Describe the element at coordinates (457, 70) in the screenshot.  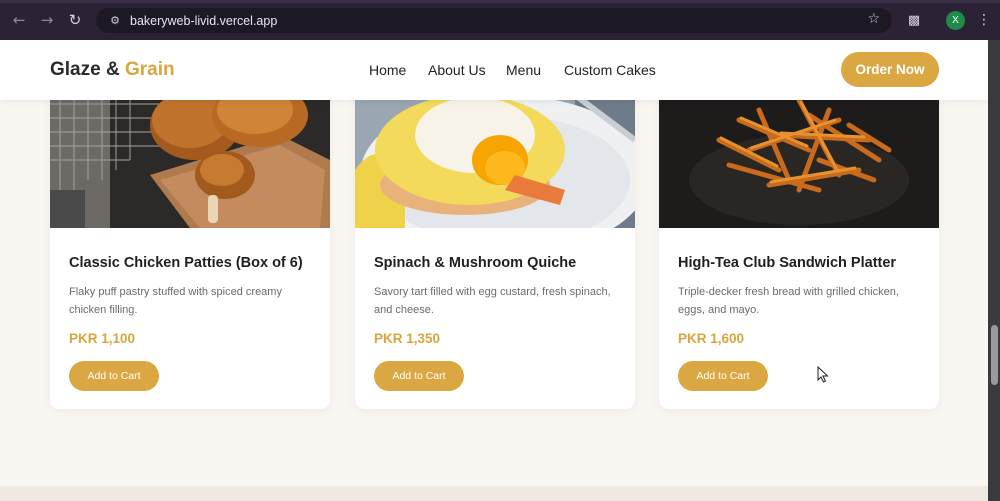
I see `nav-about-us: About Us` at that location.